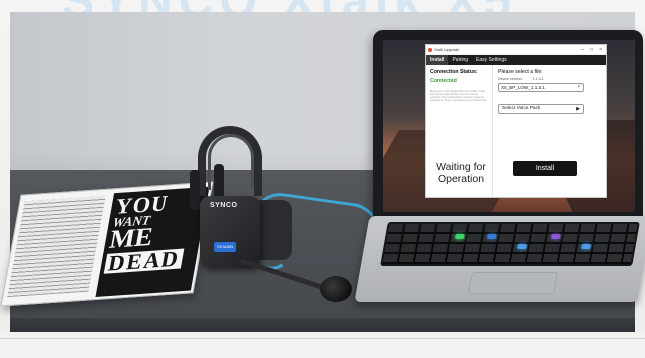 The width and height of the screenshot is (645, 358). I want to click on select-voice-pack-button: Select Voice Pack ▶, so click(541, 109).